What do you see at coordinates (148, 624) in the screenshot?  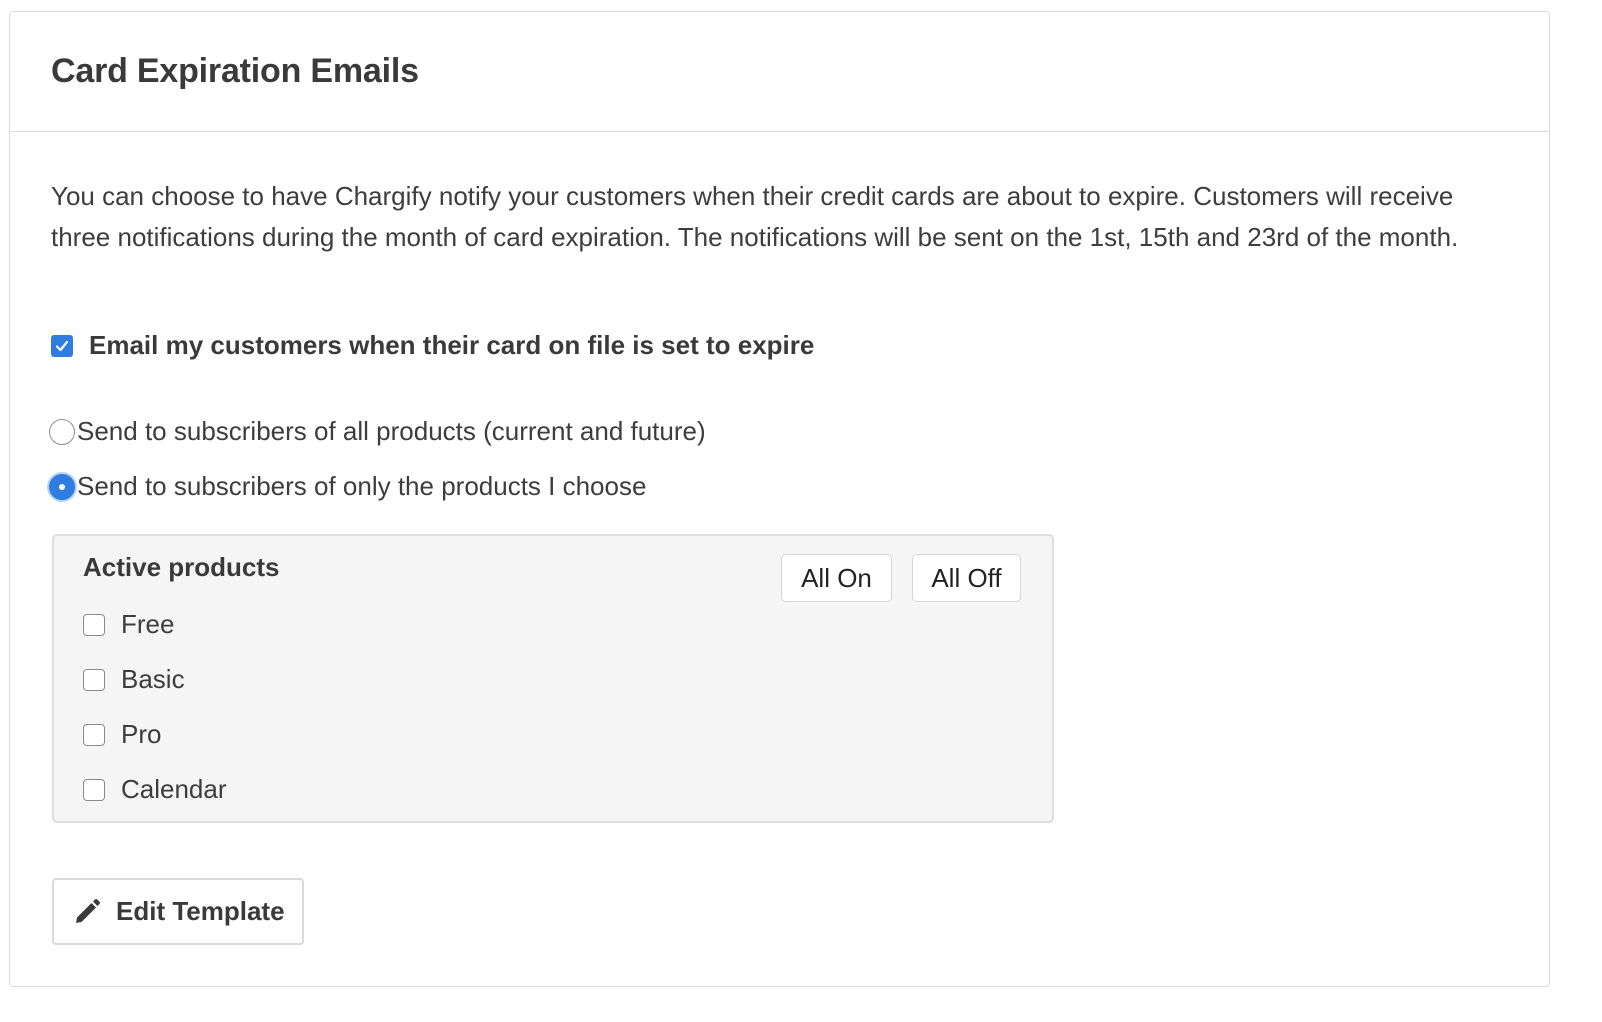 I see `product-label: Free` at bounding box center [148, 624].